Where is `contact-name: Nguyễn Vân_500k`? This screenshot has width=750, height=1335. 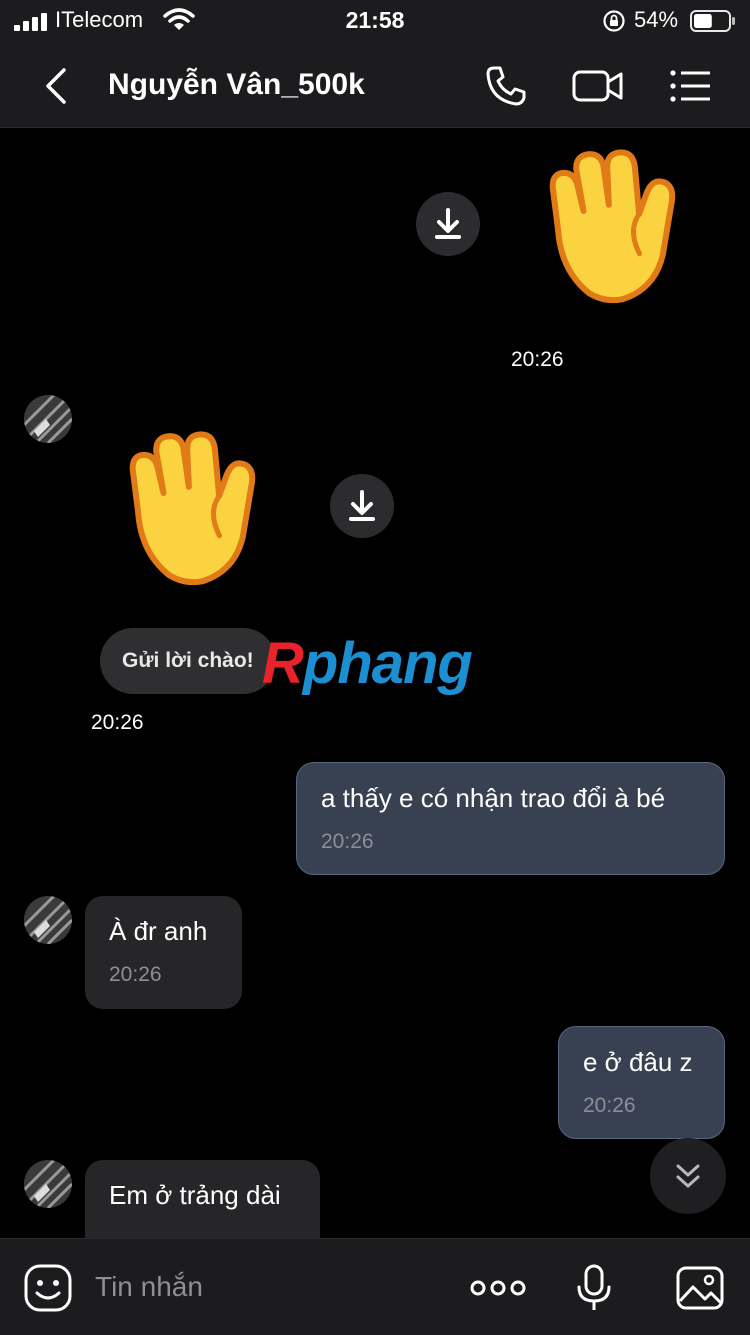
contact-name: Nguyễn Vân_500k is located at coordinates (236, 85).